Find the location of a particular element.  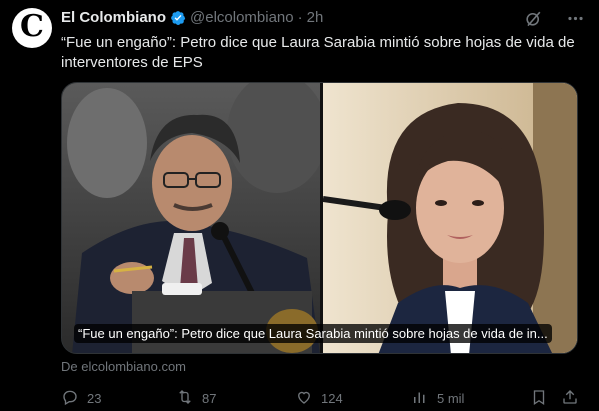

verified-badge-icon is located at coordinates (178, 18).